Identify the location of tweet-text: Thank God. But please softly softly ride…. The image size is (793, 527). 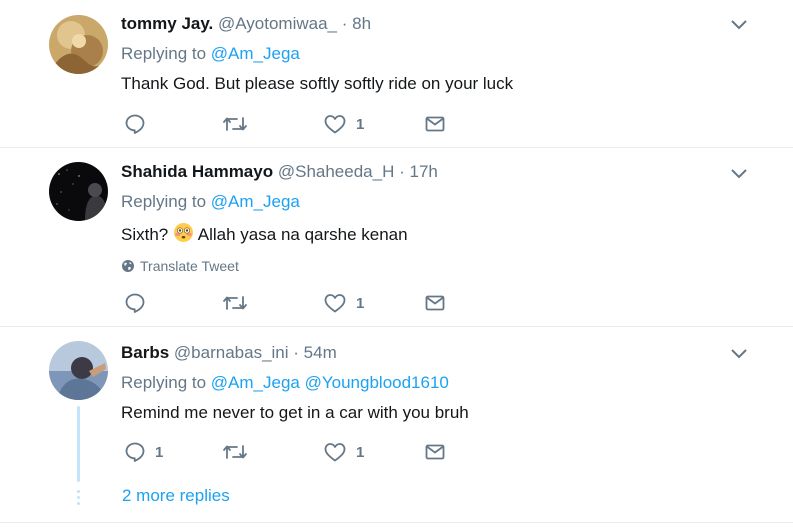
(317, 83).